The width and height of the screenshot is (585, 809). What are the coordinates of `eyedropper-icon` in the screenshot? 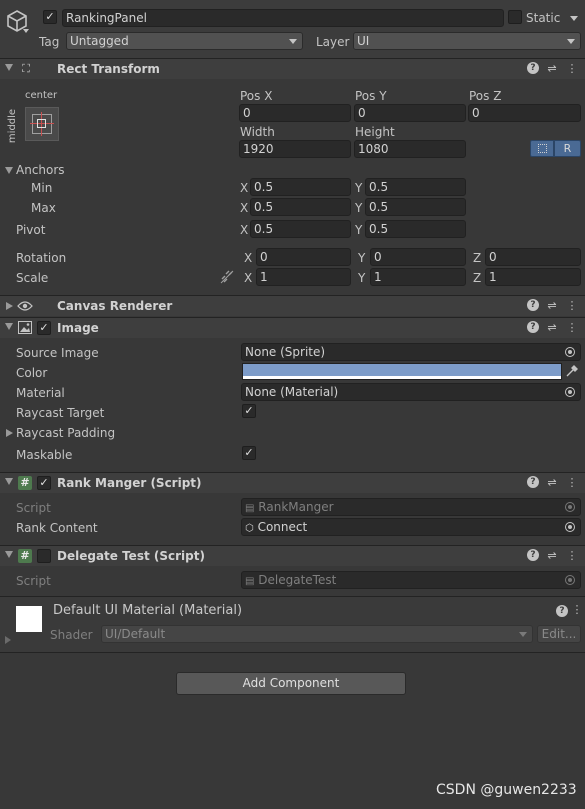 It's located at (572, 371).